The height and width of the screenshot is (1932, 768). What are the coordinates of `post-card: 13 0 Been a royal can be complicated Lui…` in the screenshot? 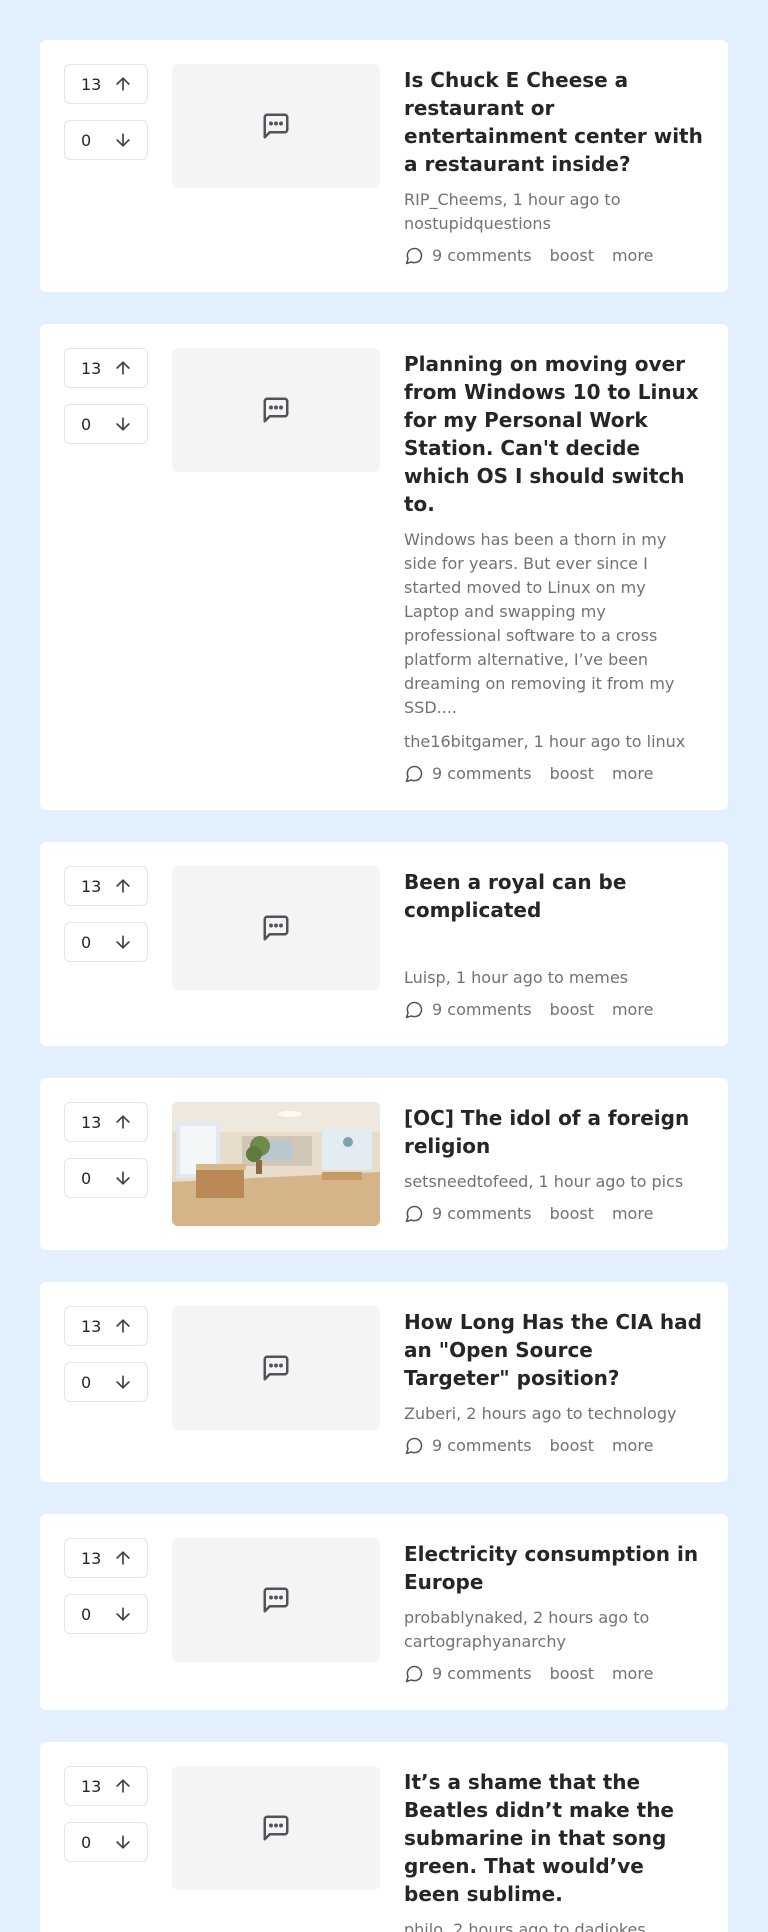 It's located at (384, 944).